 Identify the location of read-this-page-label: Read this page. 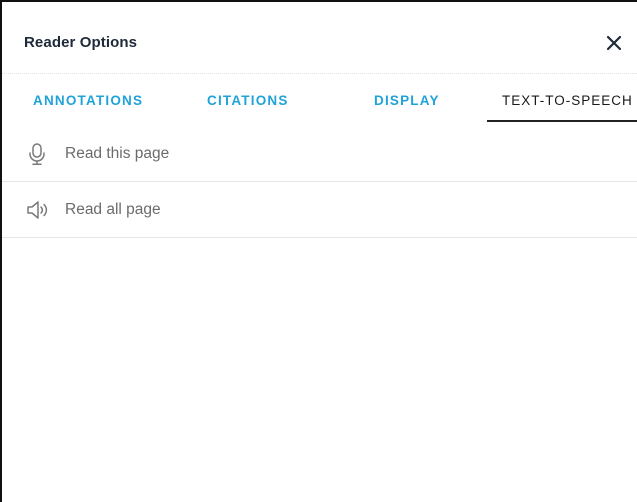
(117, 153).